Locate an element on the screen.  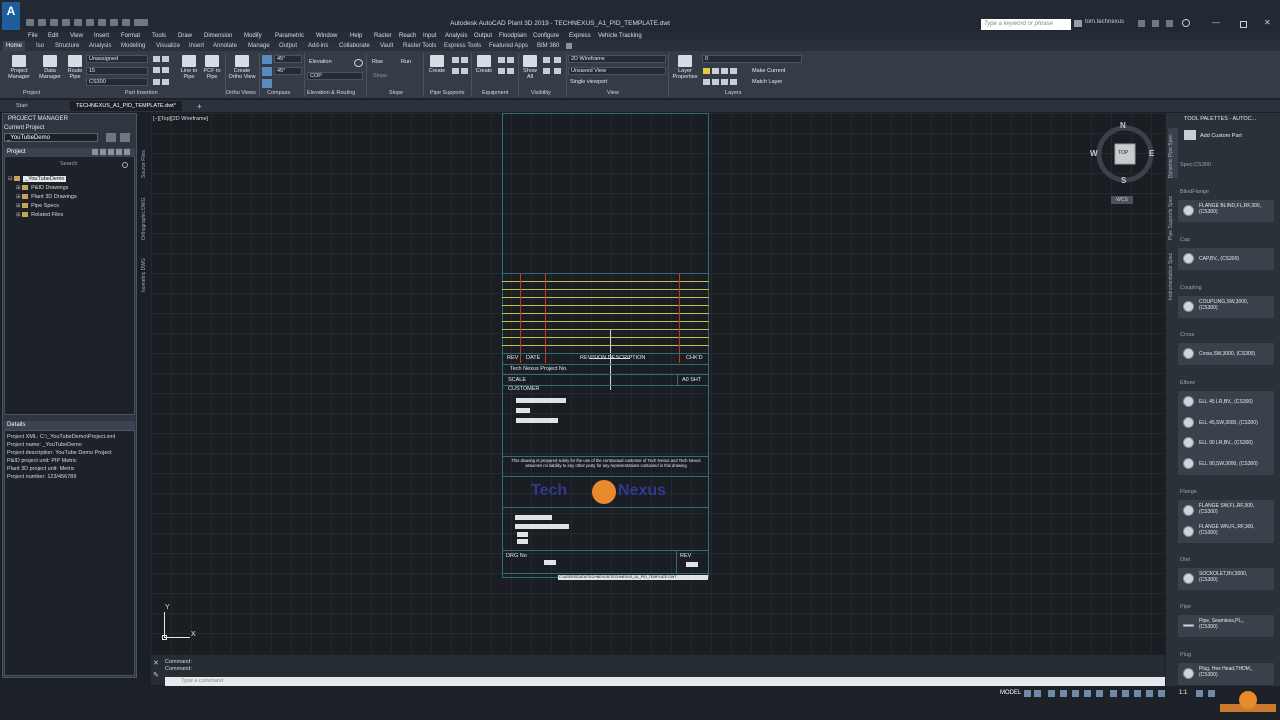
menu-floodplain: Floodplain is located at coordinates (513, 36).